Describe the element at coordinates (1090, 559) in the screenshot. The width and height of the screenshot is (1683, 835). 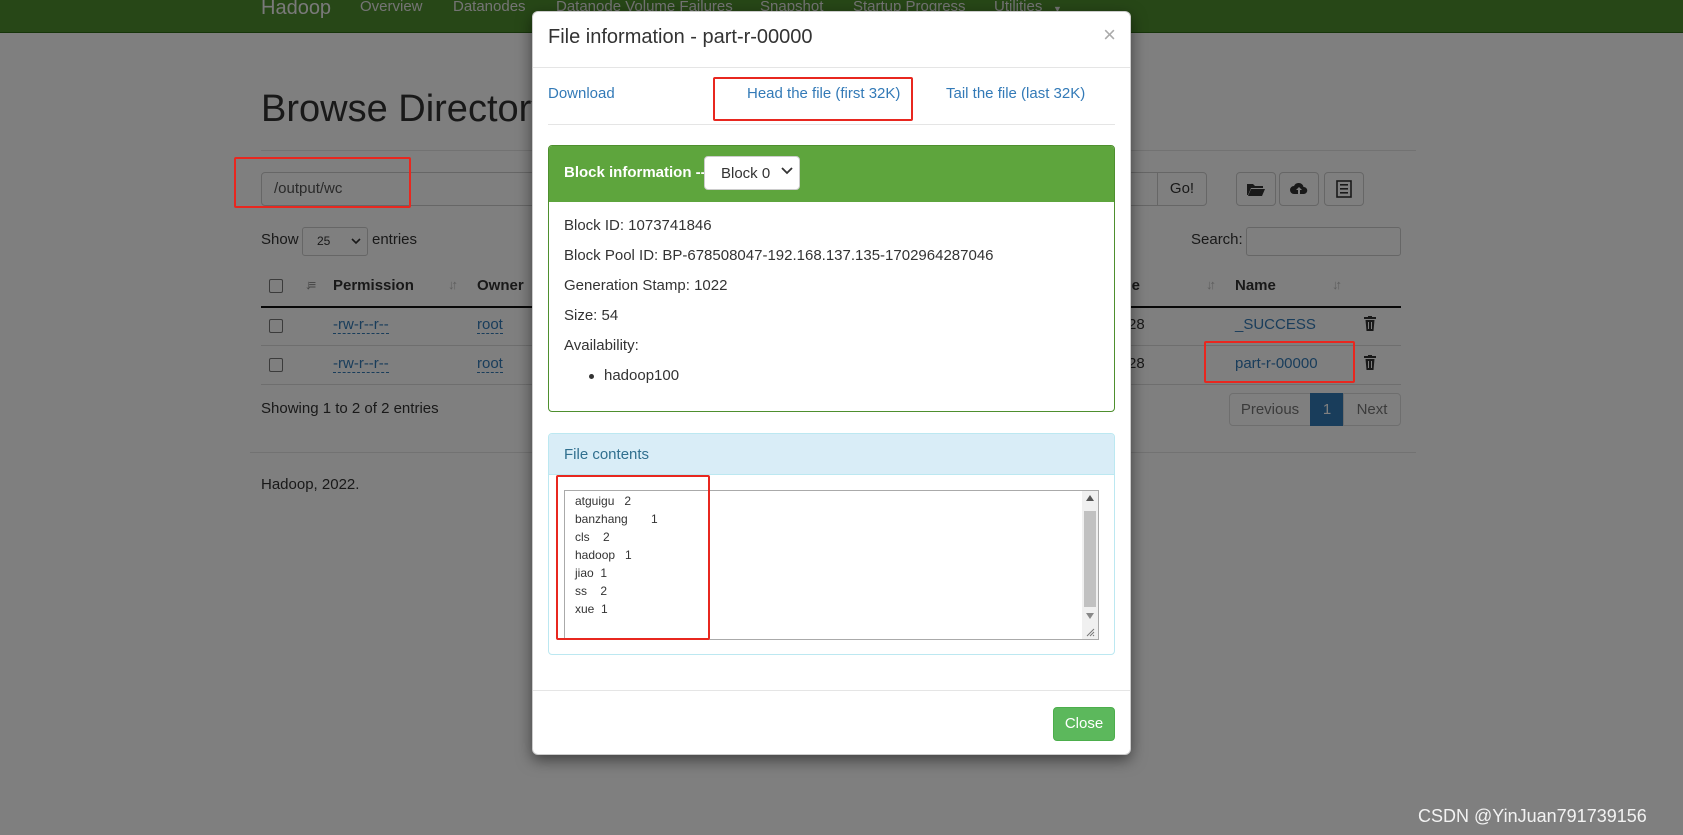
I see `scrollbar-thumb` at that location.